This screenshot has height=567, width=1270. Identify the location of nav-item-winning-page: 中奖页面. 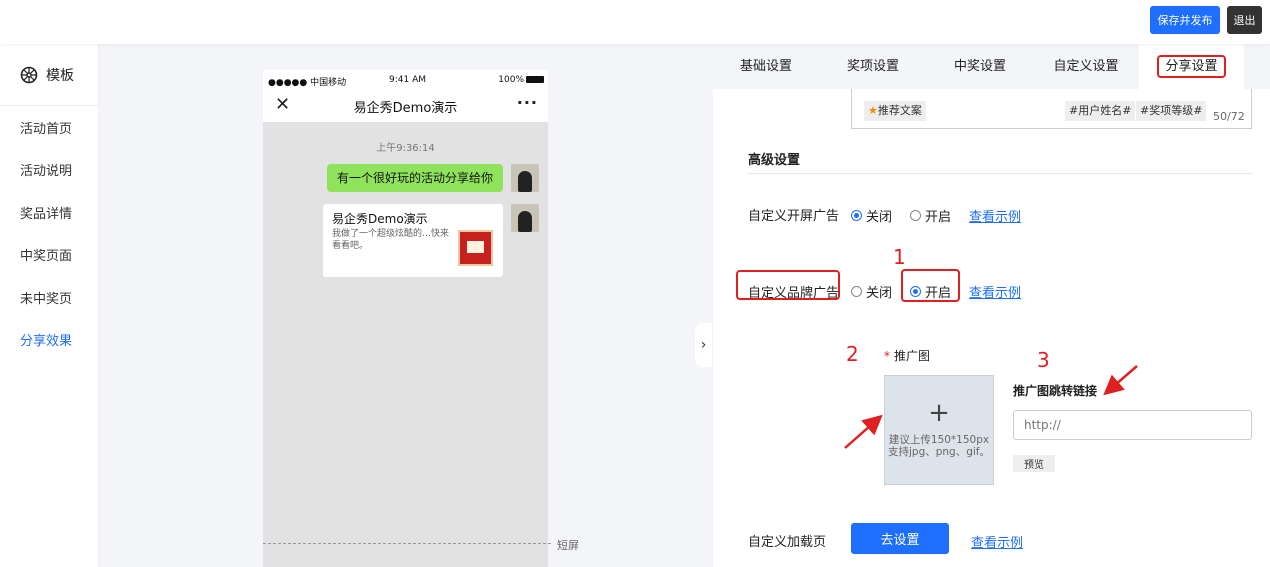
(49, 255).